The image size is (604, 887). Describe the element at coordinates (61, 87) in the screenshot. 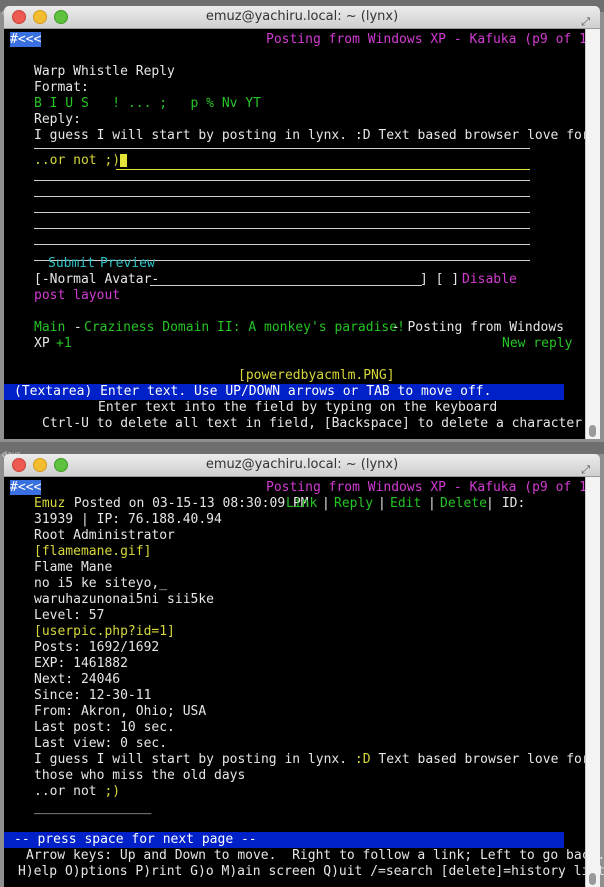

I see `format-label: Format:` at that location.